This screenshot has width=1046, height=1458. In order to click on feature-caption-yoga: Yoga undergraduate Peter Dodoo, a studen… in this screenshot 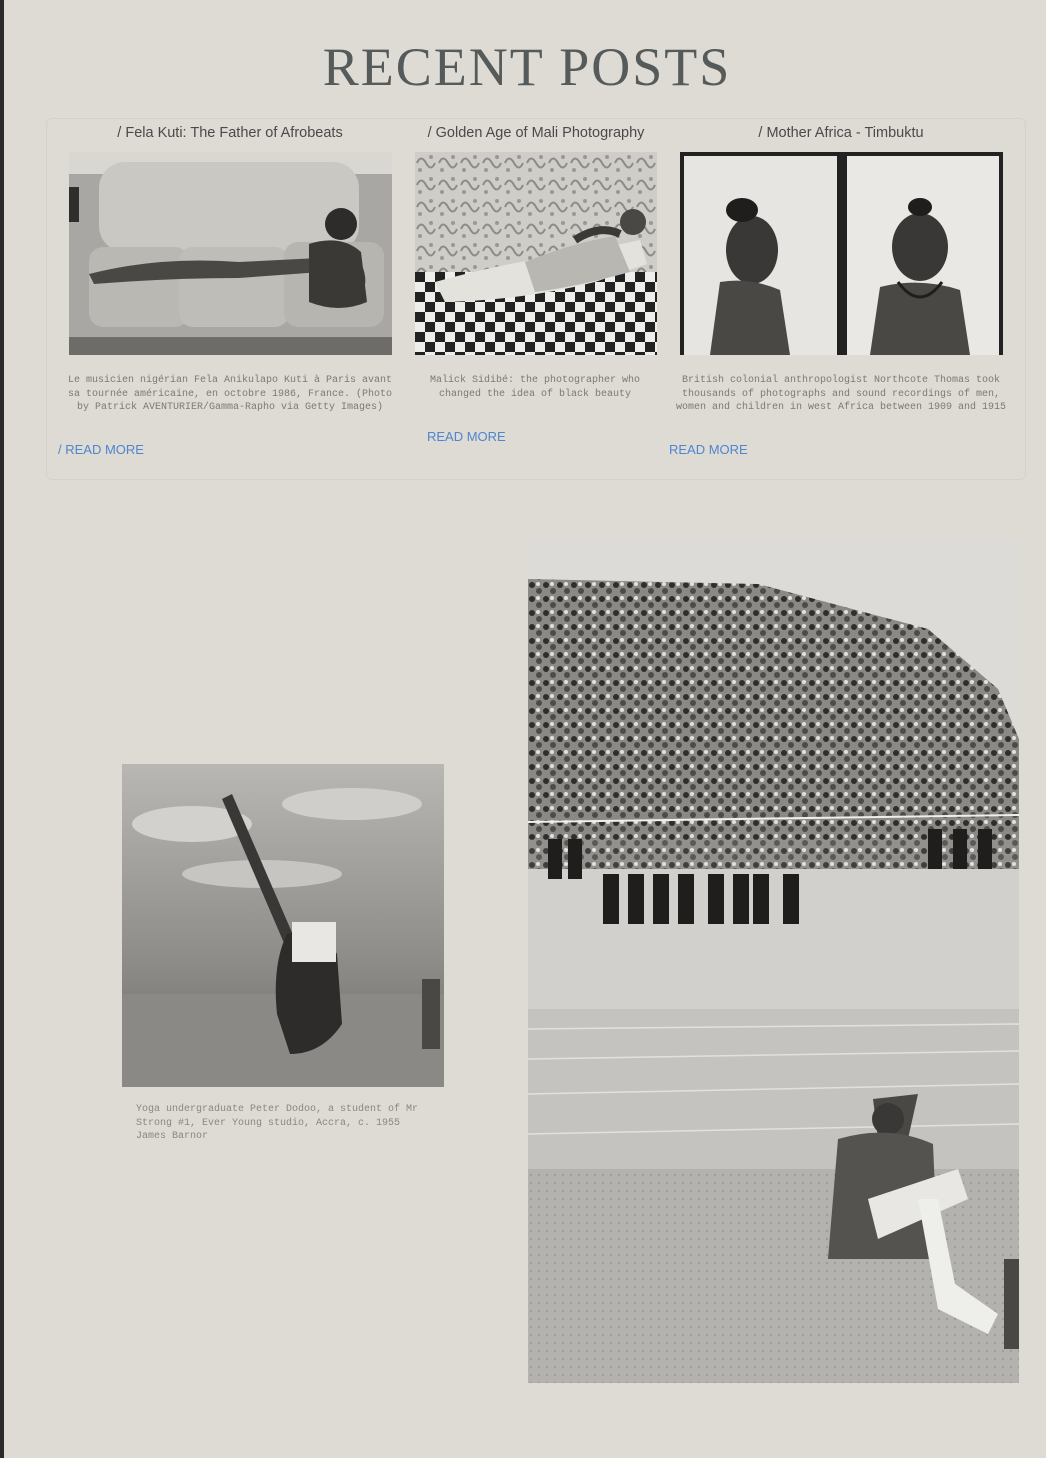, I will do `click(281, 1123)`.